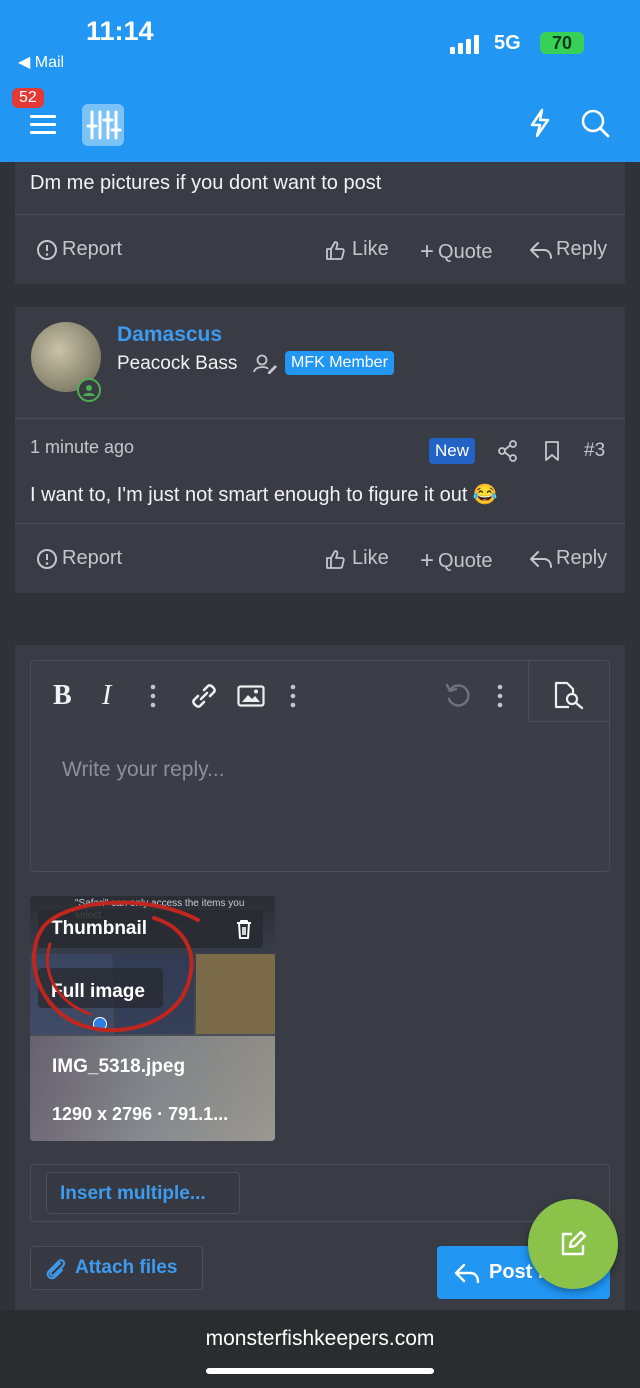 This screenshot has height=1388, width=640. What do you see at coordinates (452, 451) in the screenshot?
I see `new-badge: New` at bounding box center [452, 451].